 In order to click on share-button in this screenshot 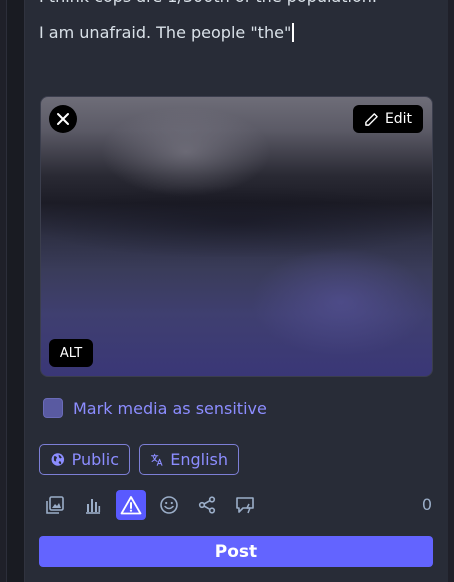, I will do `click(207, 505)`.